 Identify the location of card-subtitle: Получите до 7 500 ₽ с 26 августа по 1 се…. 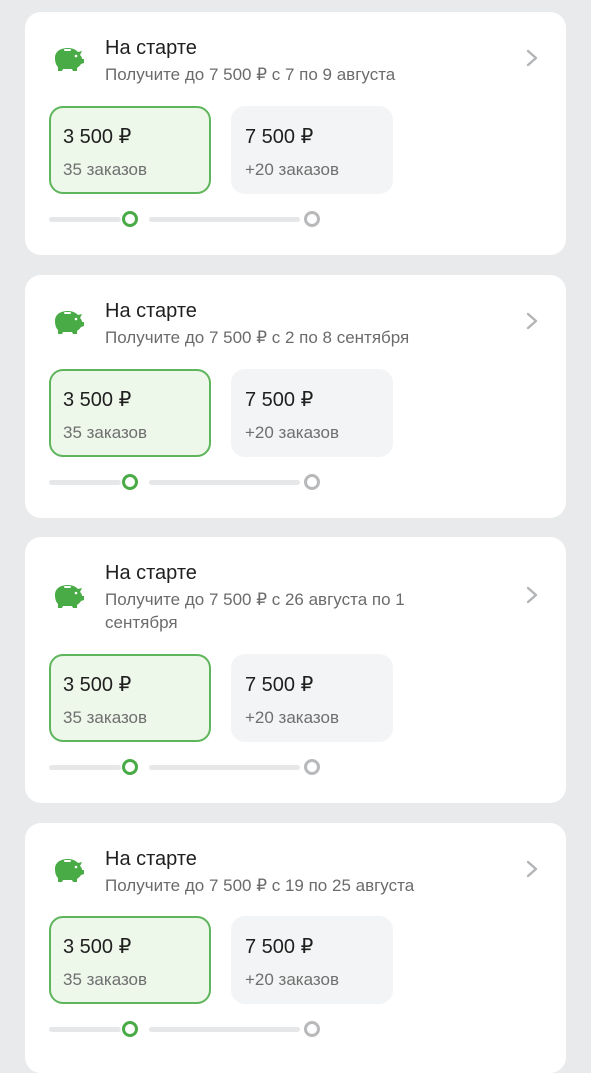
(255, 611).